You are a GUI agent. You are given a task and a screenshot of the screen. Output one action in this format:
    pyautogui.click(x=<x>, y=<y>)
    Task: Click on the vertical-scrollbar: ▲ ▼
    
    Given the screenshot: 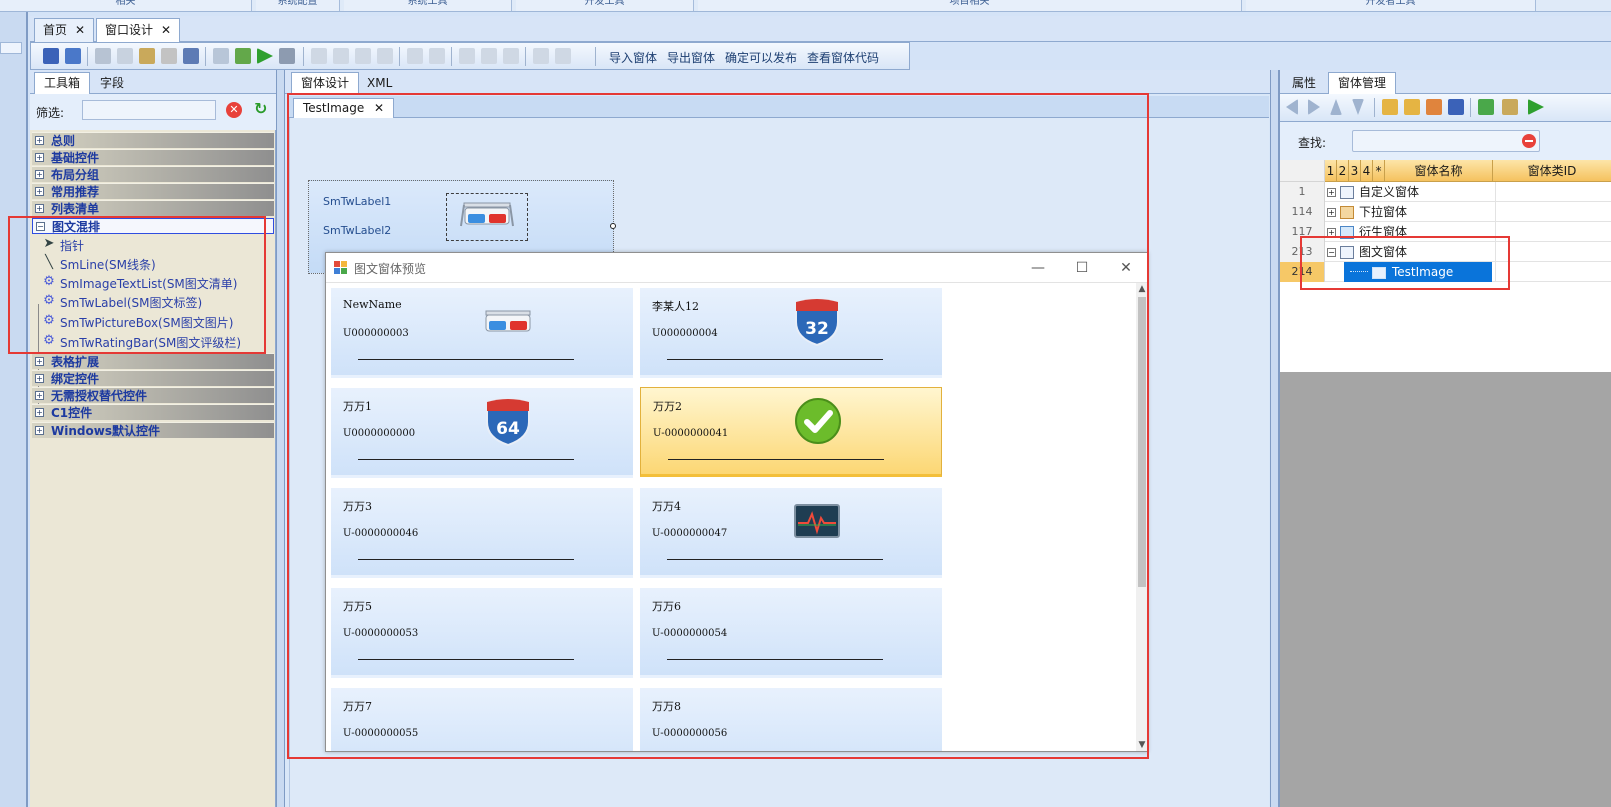 What is the action you would take?
    pyautogui.click(x=1142, y=517)
    